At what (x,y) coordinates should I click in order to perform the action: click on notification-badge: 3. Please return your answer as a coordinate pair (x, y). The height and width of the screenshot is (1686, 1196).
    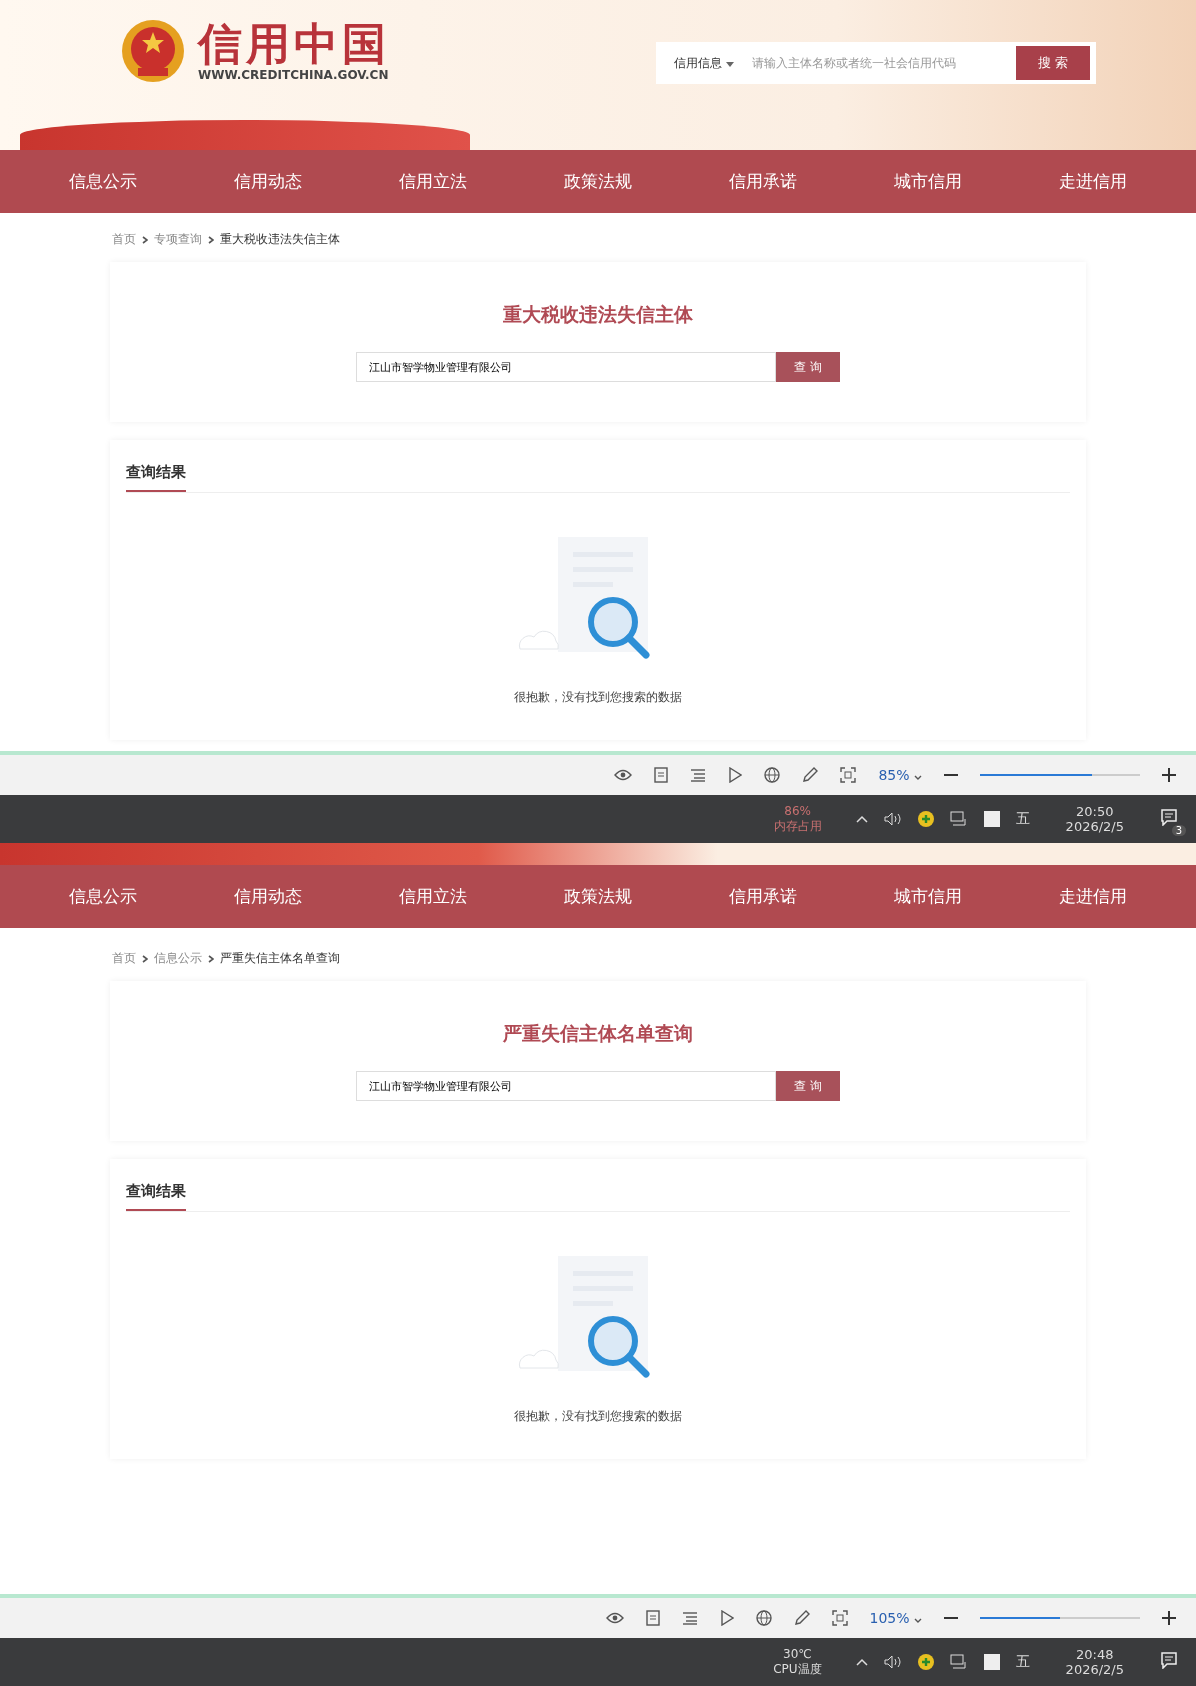
    Looking at the image, I should click on (1178, 830).